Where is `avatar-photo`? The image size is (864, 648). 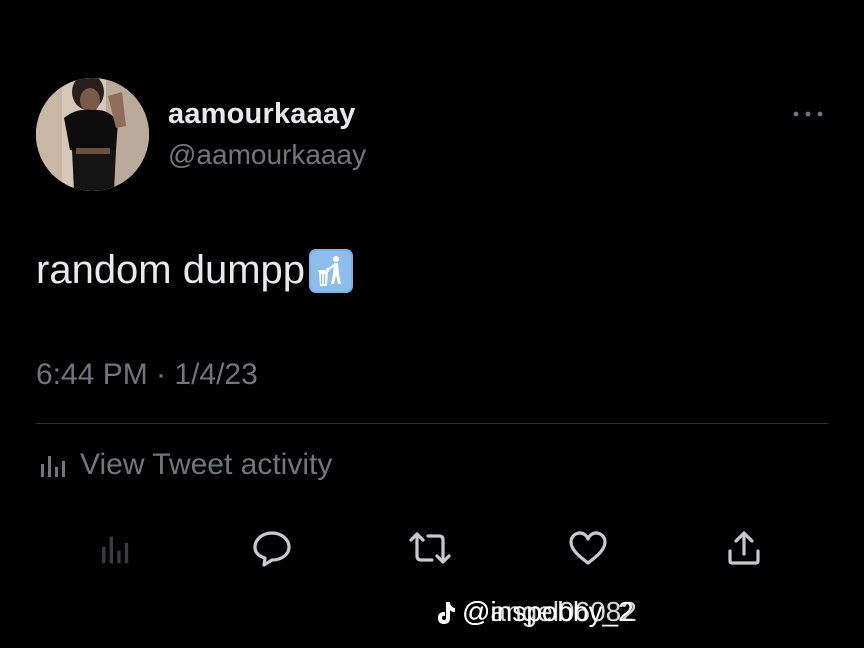
avatar-photo is located at coordinates (92, 134).